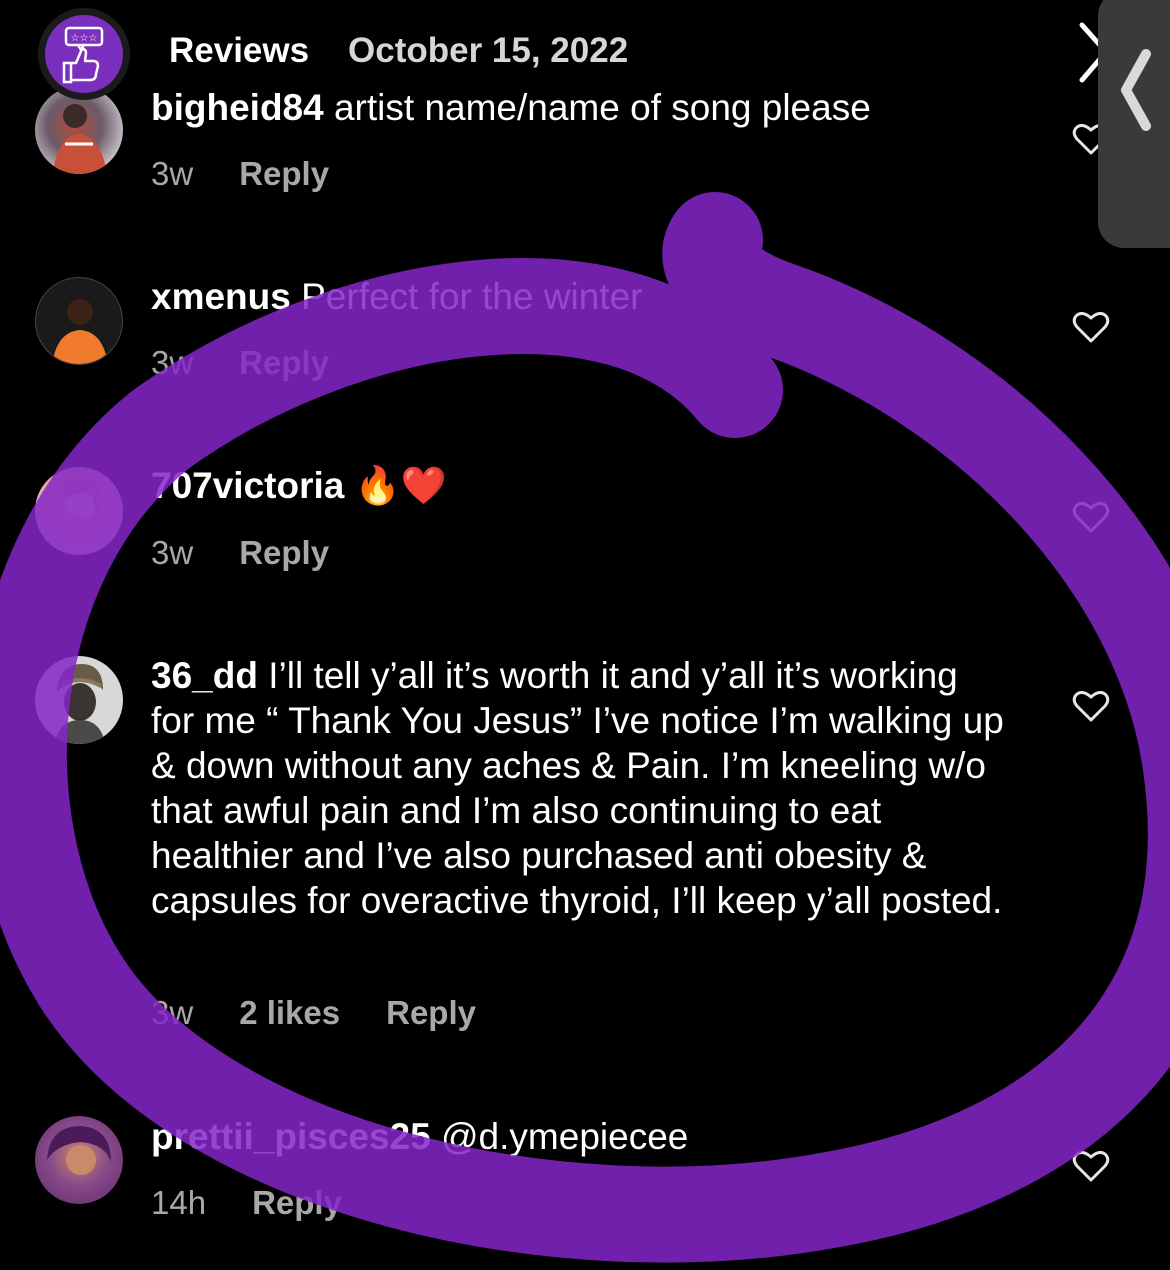  I want to click on comment-meta: 14h Reply, so click(246, 1203).